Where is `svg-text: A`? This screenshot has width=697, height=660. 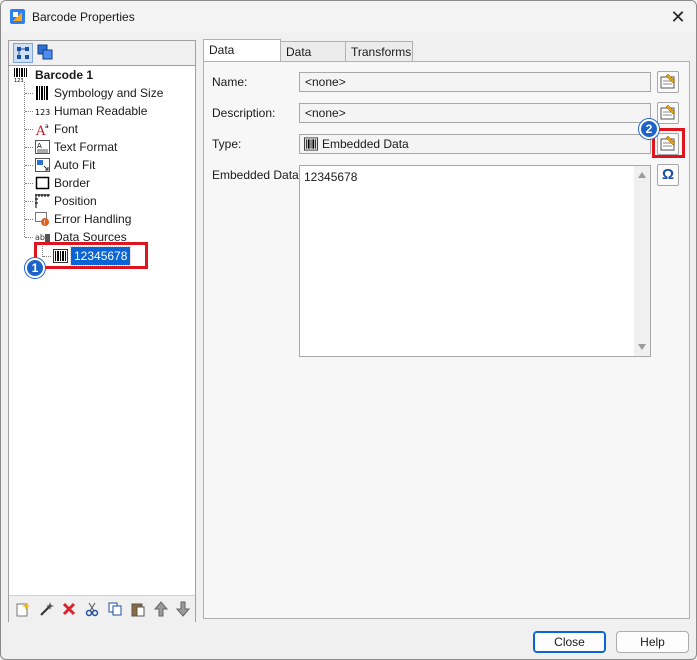
svg-text: A is located at coordinates (39, 146).